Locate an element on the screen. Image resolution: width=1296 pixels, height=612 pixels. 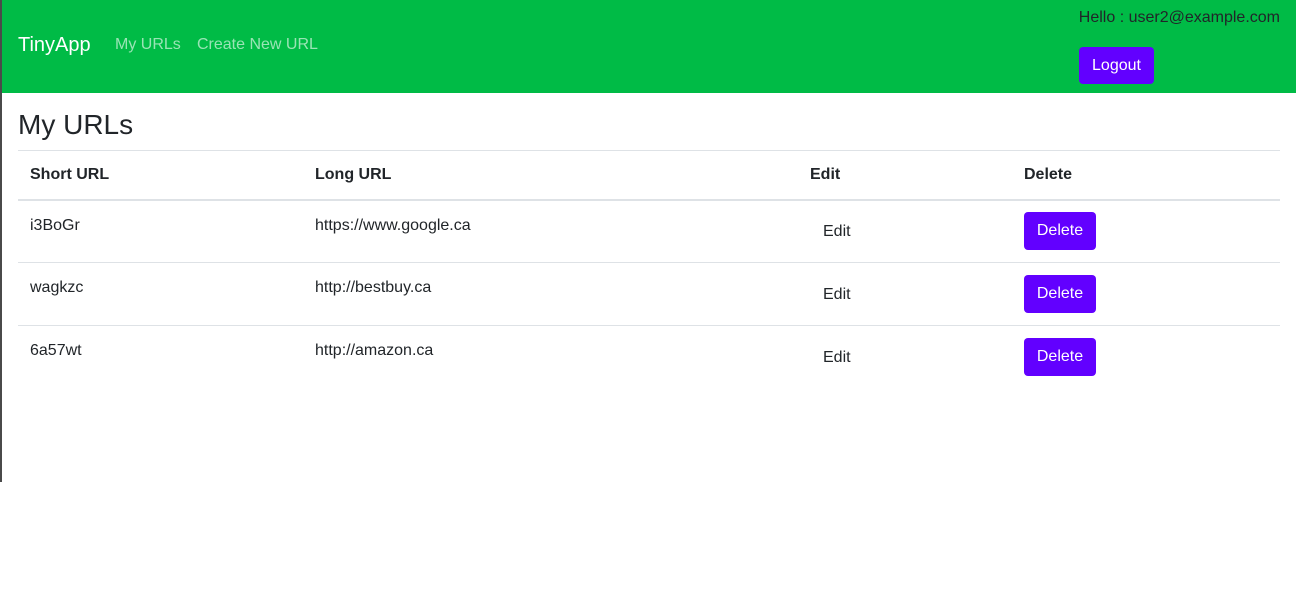
table-row: 6a57wt http://amazon.ca Edit Delete is located at coordinates (649, 357).